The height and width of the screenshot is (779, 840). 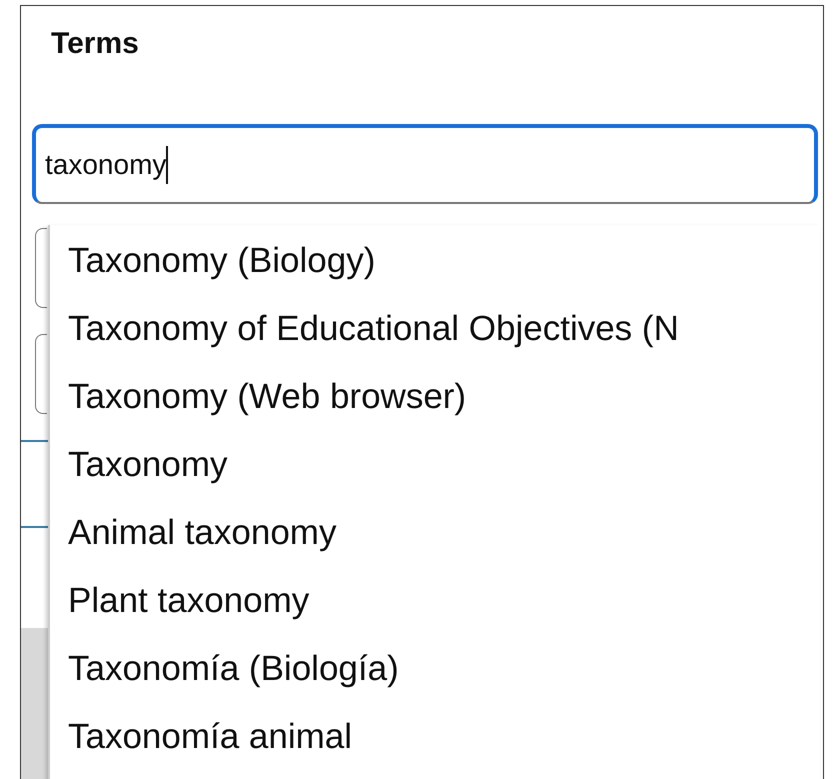 I want to click on suggestion-item: Taxonomy (Biology), so click(x=435, y=261).